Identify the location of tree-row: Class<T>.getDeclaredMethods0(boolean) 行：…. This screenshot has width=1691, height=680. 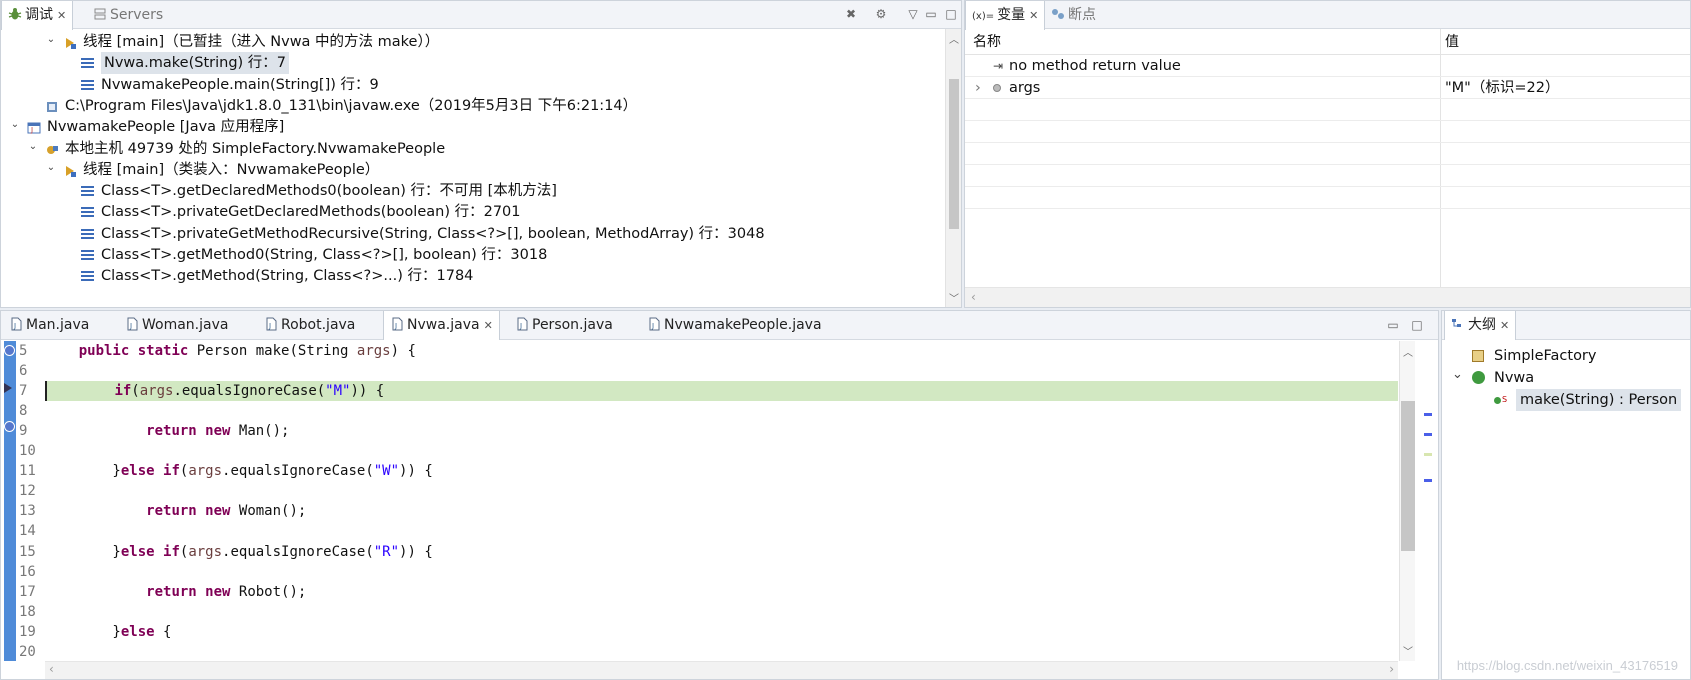
(471, 191).